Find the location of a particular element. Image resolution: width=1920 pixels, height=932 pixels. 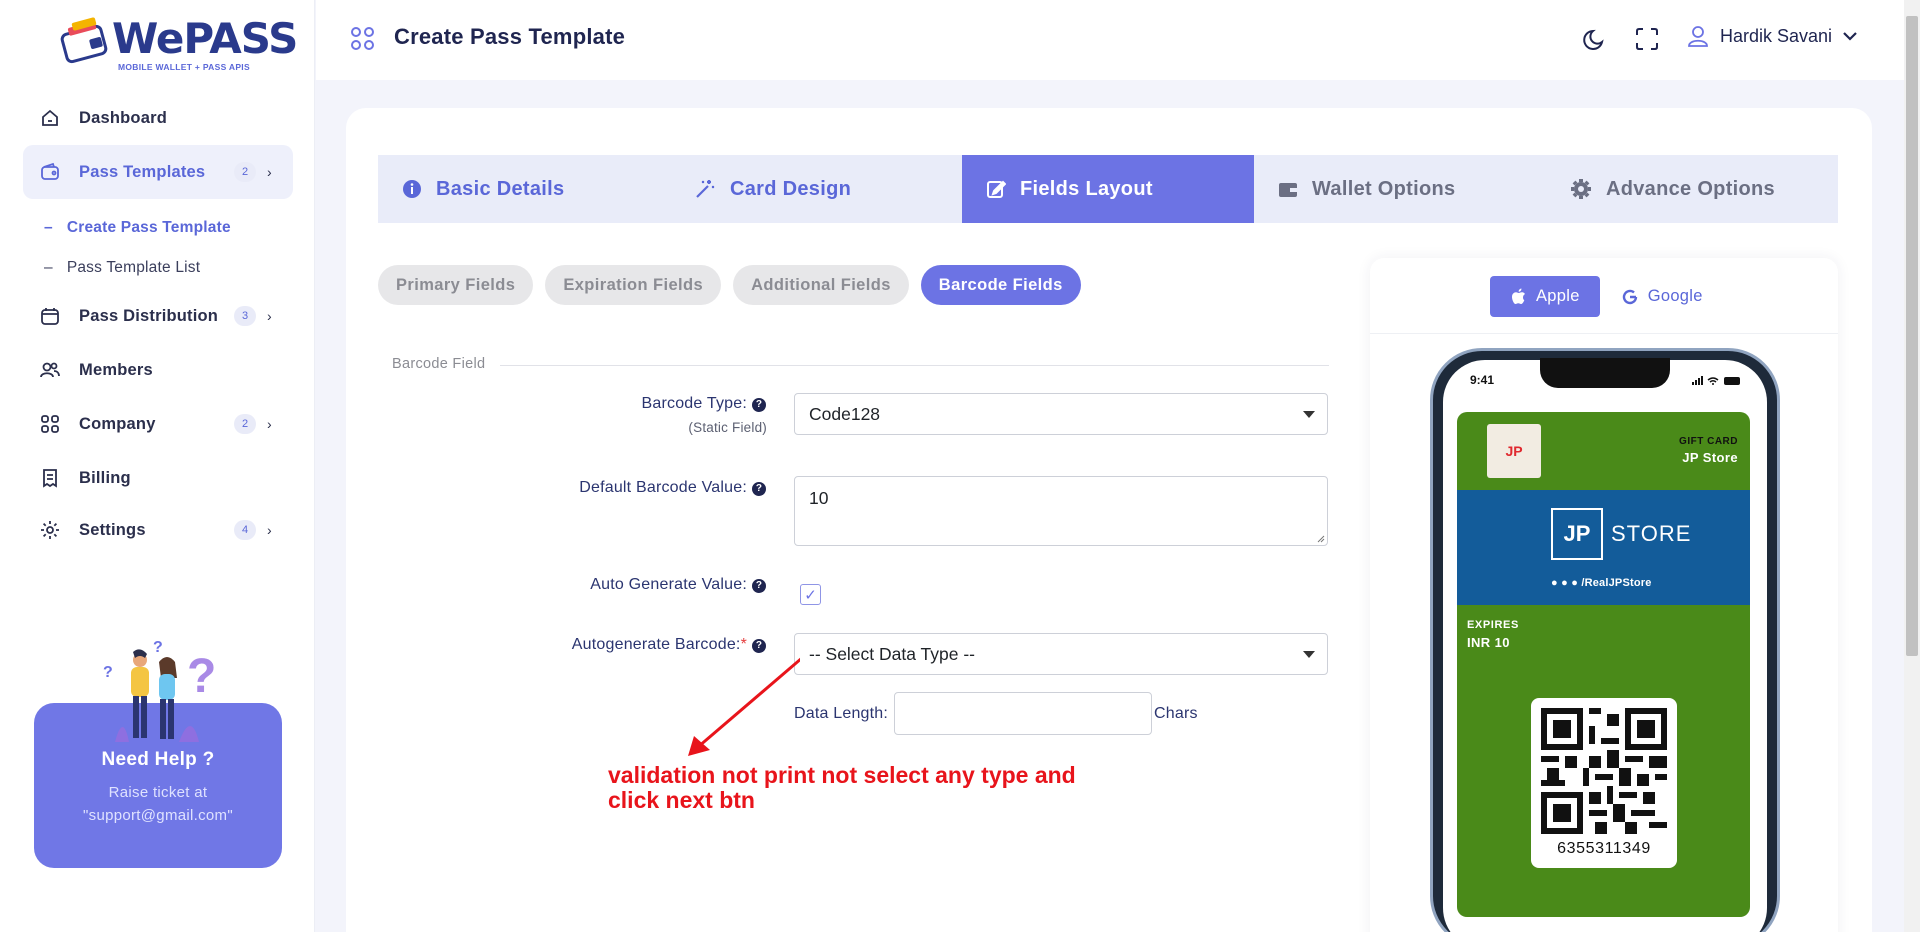

help-illustration: ? ? ? is located at coordinates (159, 690).